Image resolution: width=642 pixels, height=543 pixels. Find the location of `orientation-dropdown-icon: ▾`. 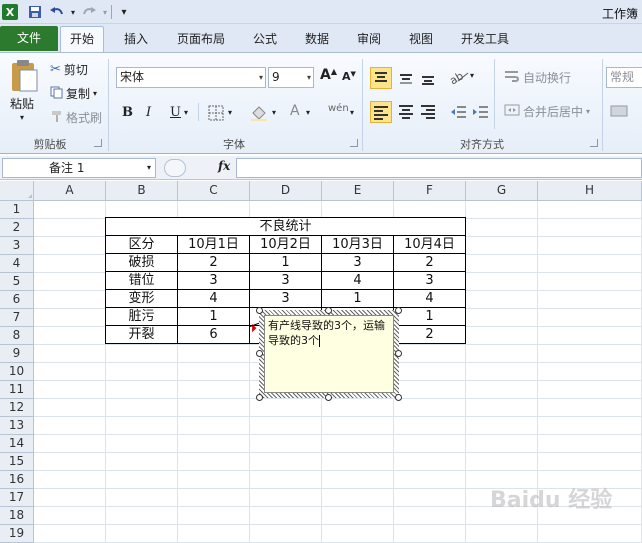

orientation-dropdown-icon: ▾ is located at coordinates (472, 75).